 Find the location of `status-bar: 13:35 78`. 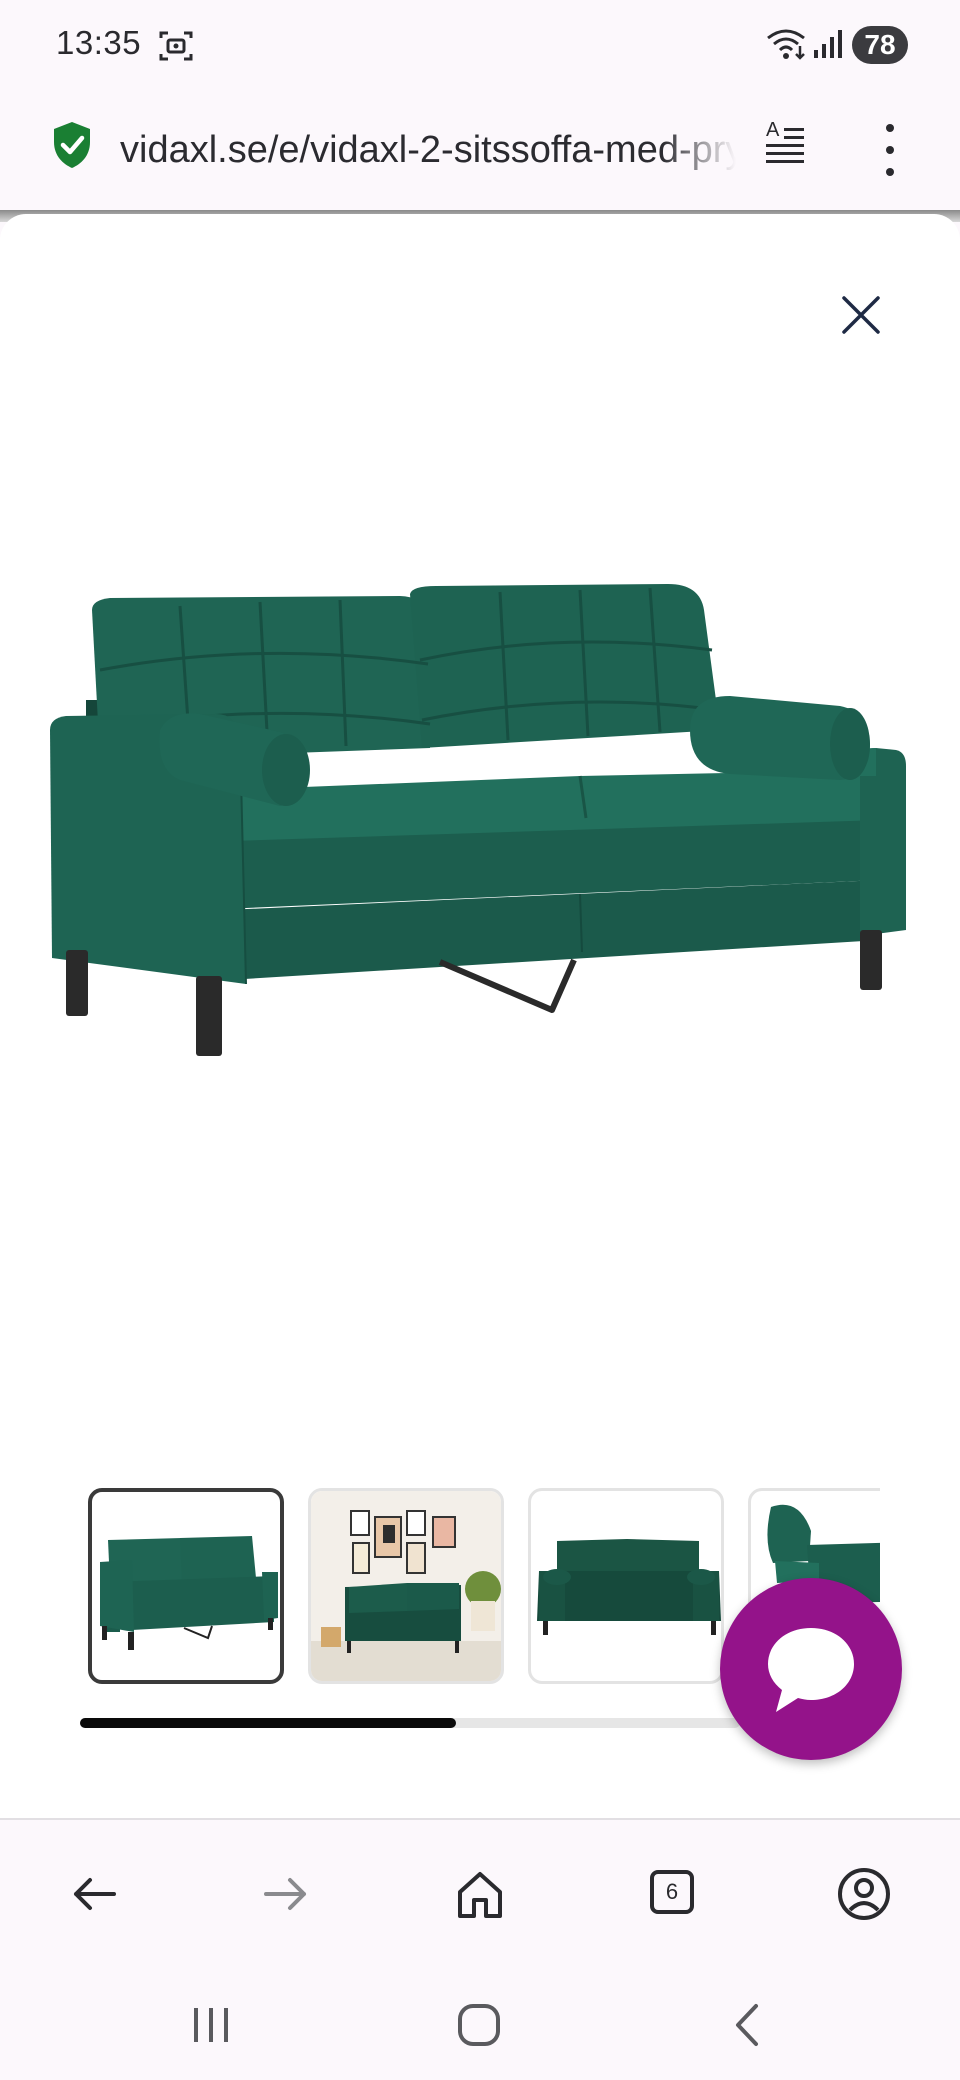

status-bar: 13:35 78 is located at coordinates (480, 46).